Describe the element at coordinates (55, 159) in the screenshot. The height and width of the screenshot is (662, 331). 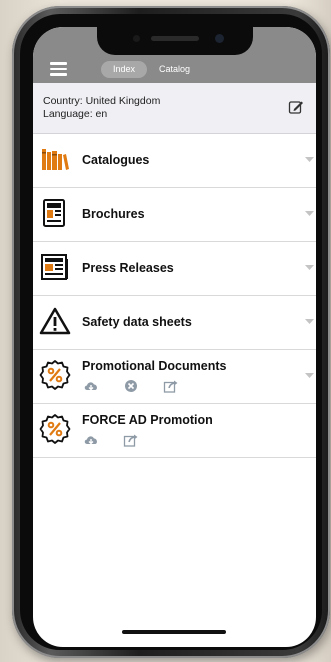
I see `books-icon` at that location.